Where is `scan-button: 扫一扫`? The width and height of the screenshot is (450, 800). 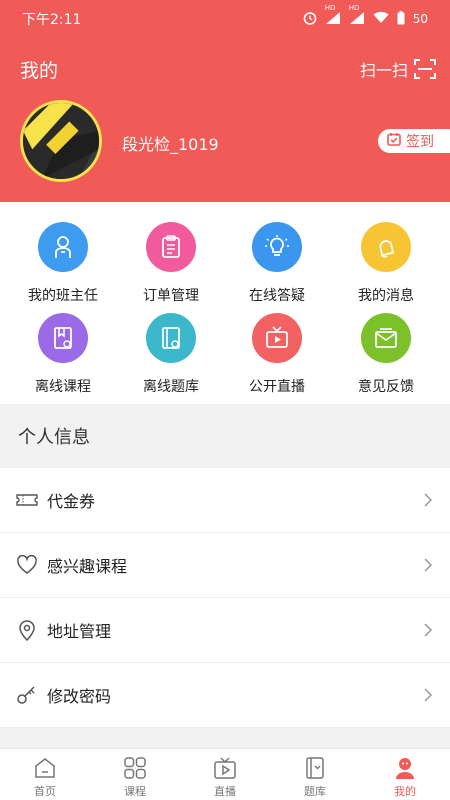
scan-button: 扫一扫 is located at coordinates (398, 69).